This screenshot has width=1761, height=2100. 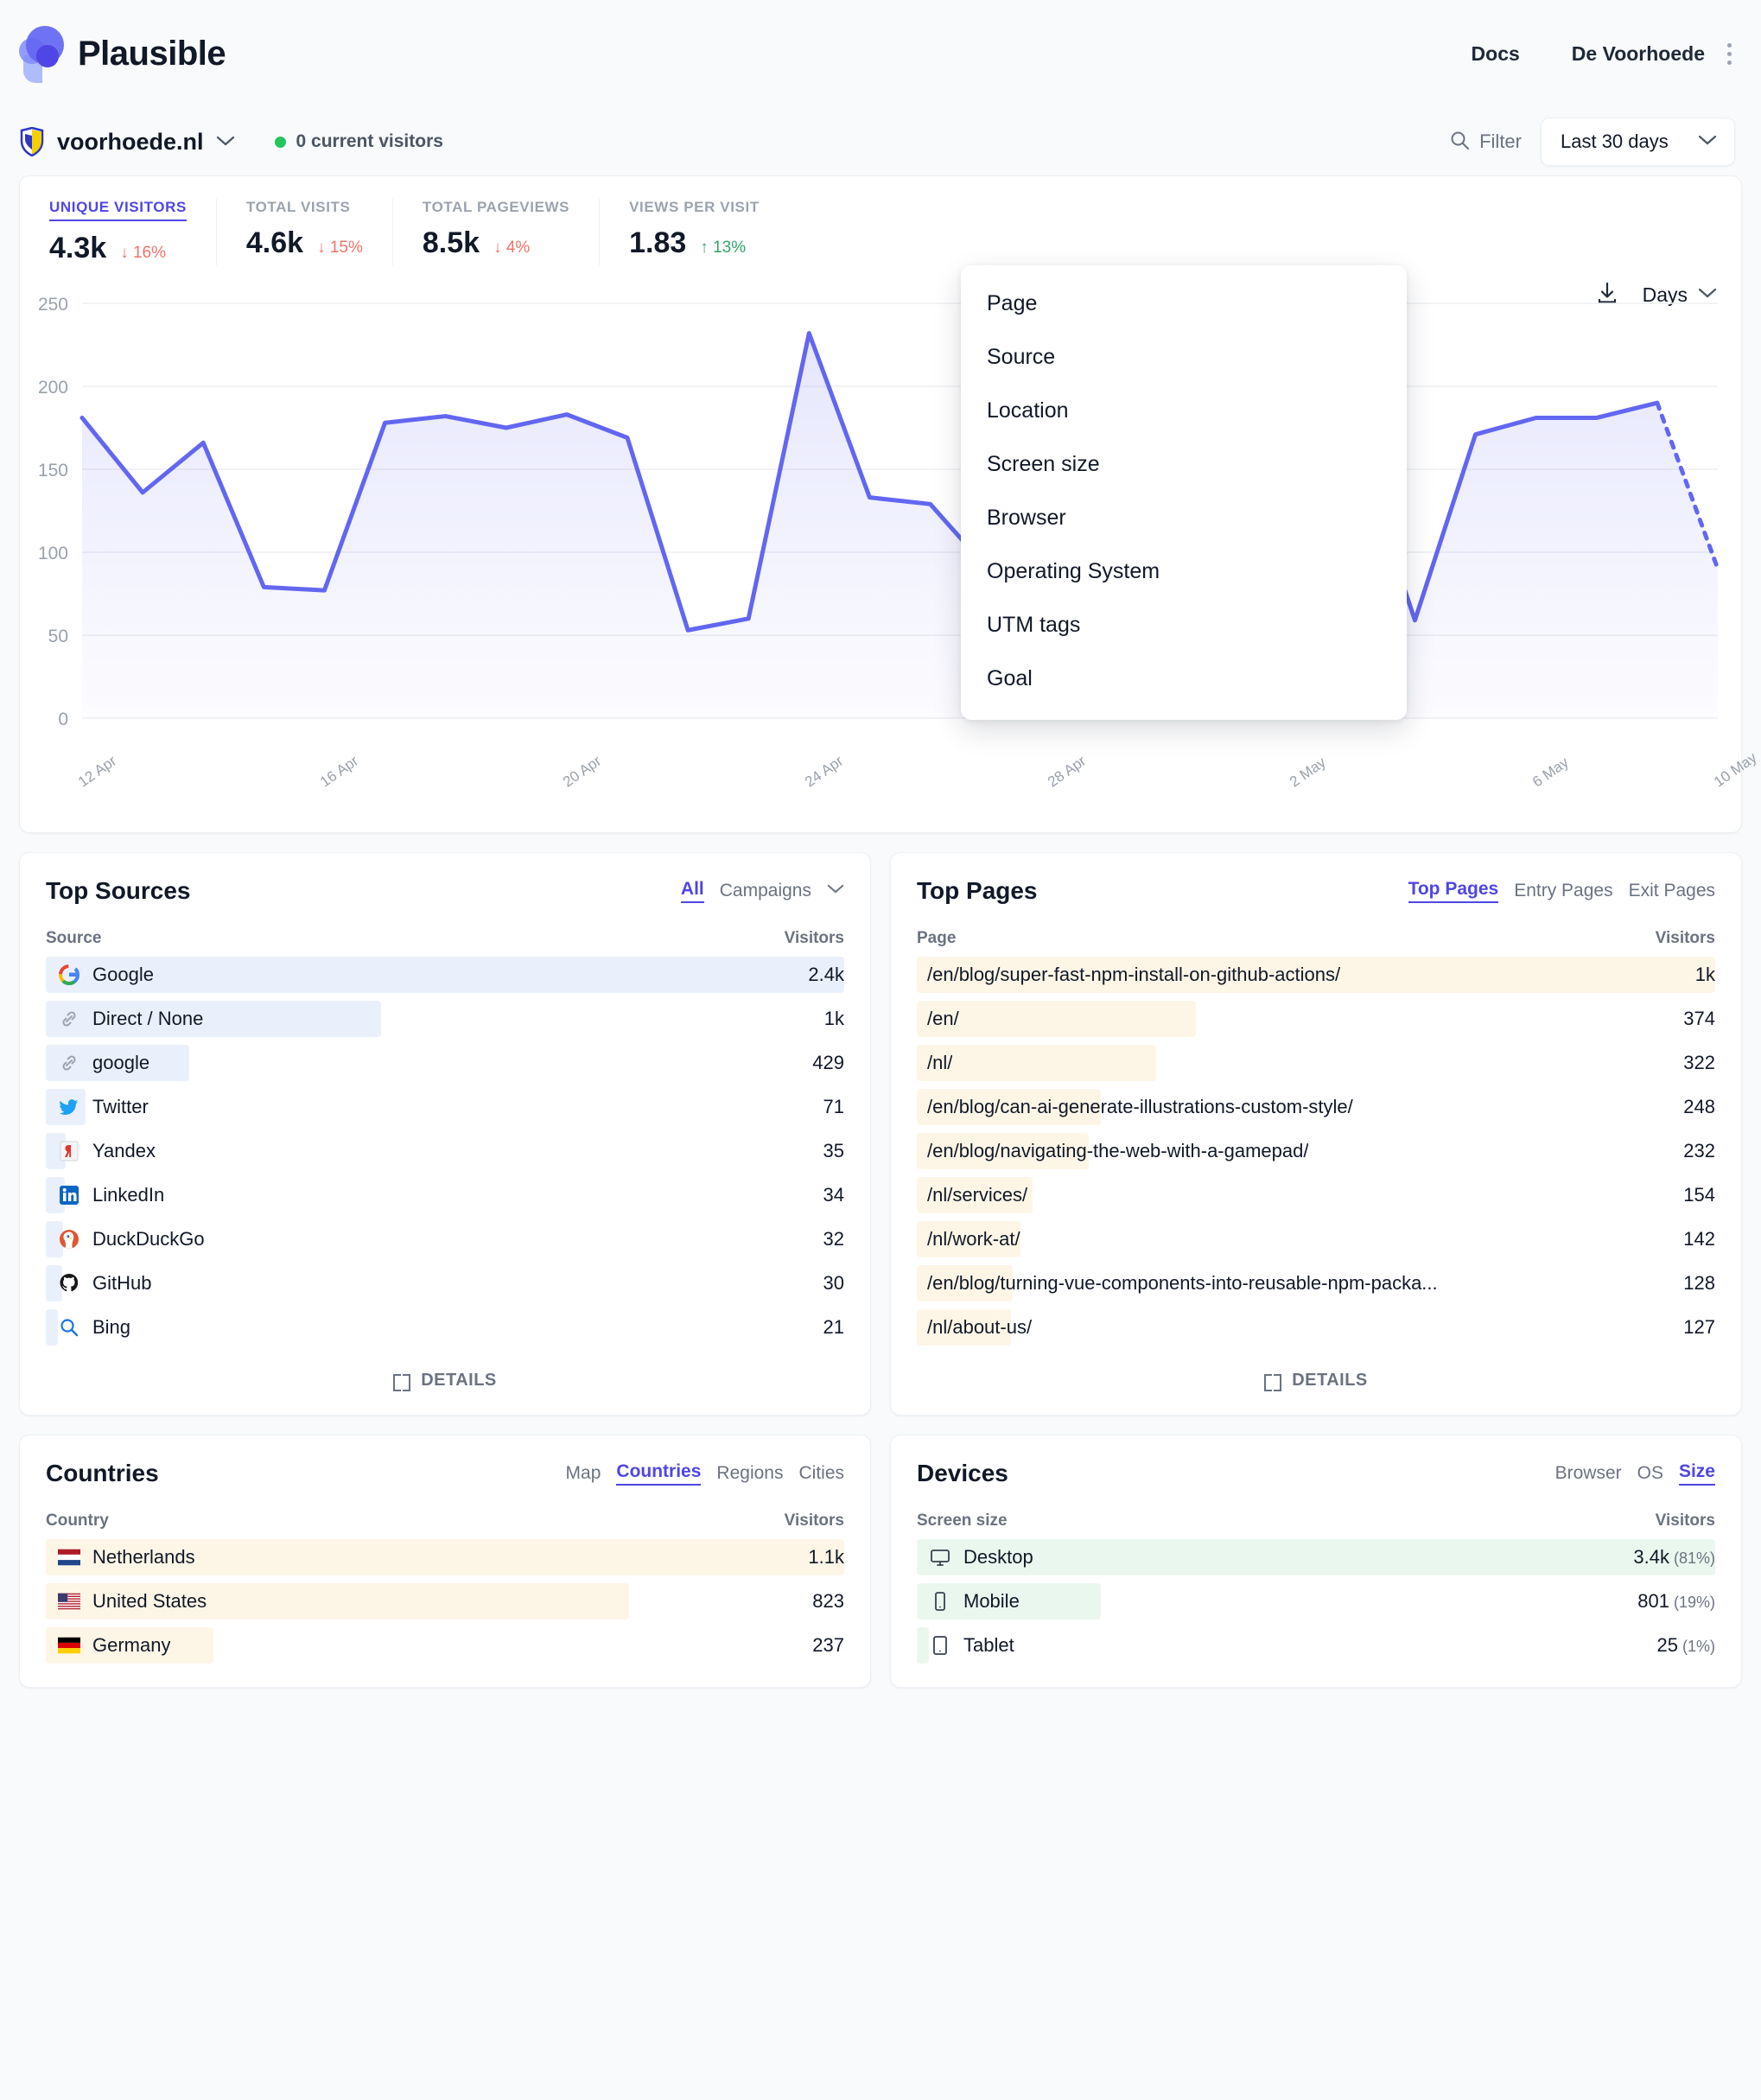 I want to click on svg-text: 100, so click(x=53, y=553).